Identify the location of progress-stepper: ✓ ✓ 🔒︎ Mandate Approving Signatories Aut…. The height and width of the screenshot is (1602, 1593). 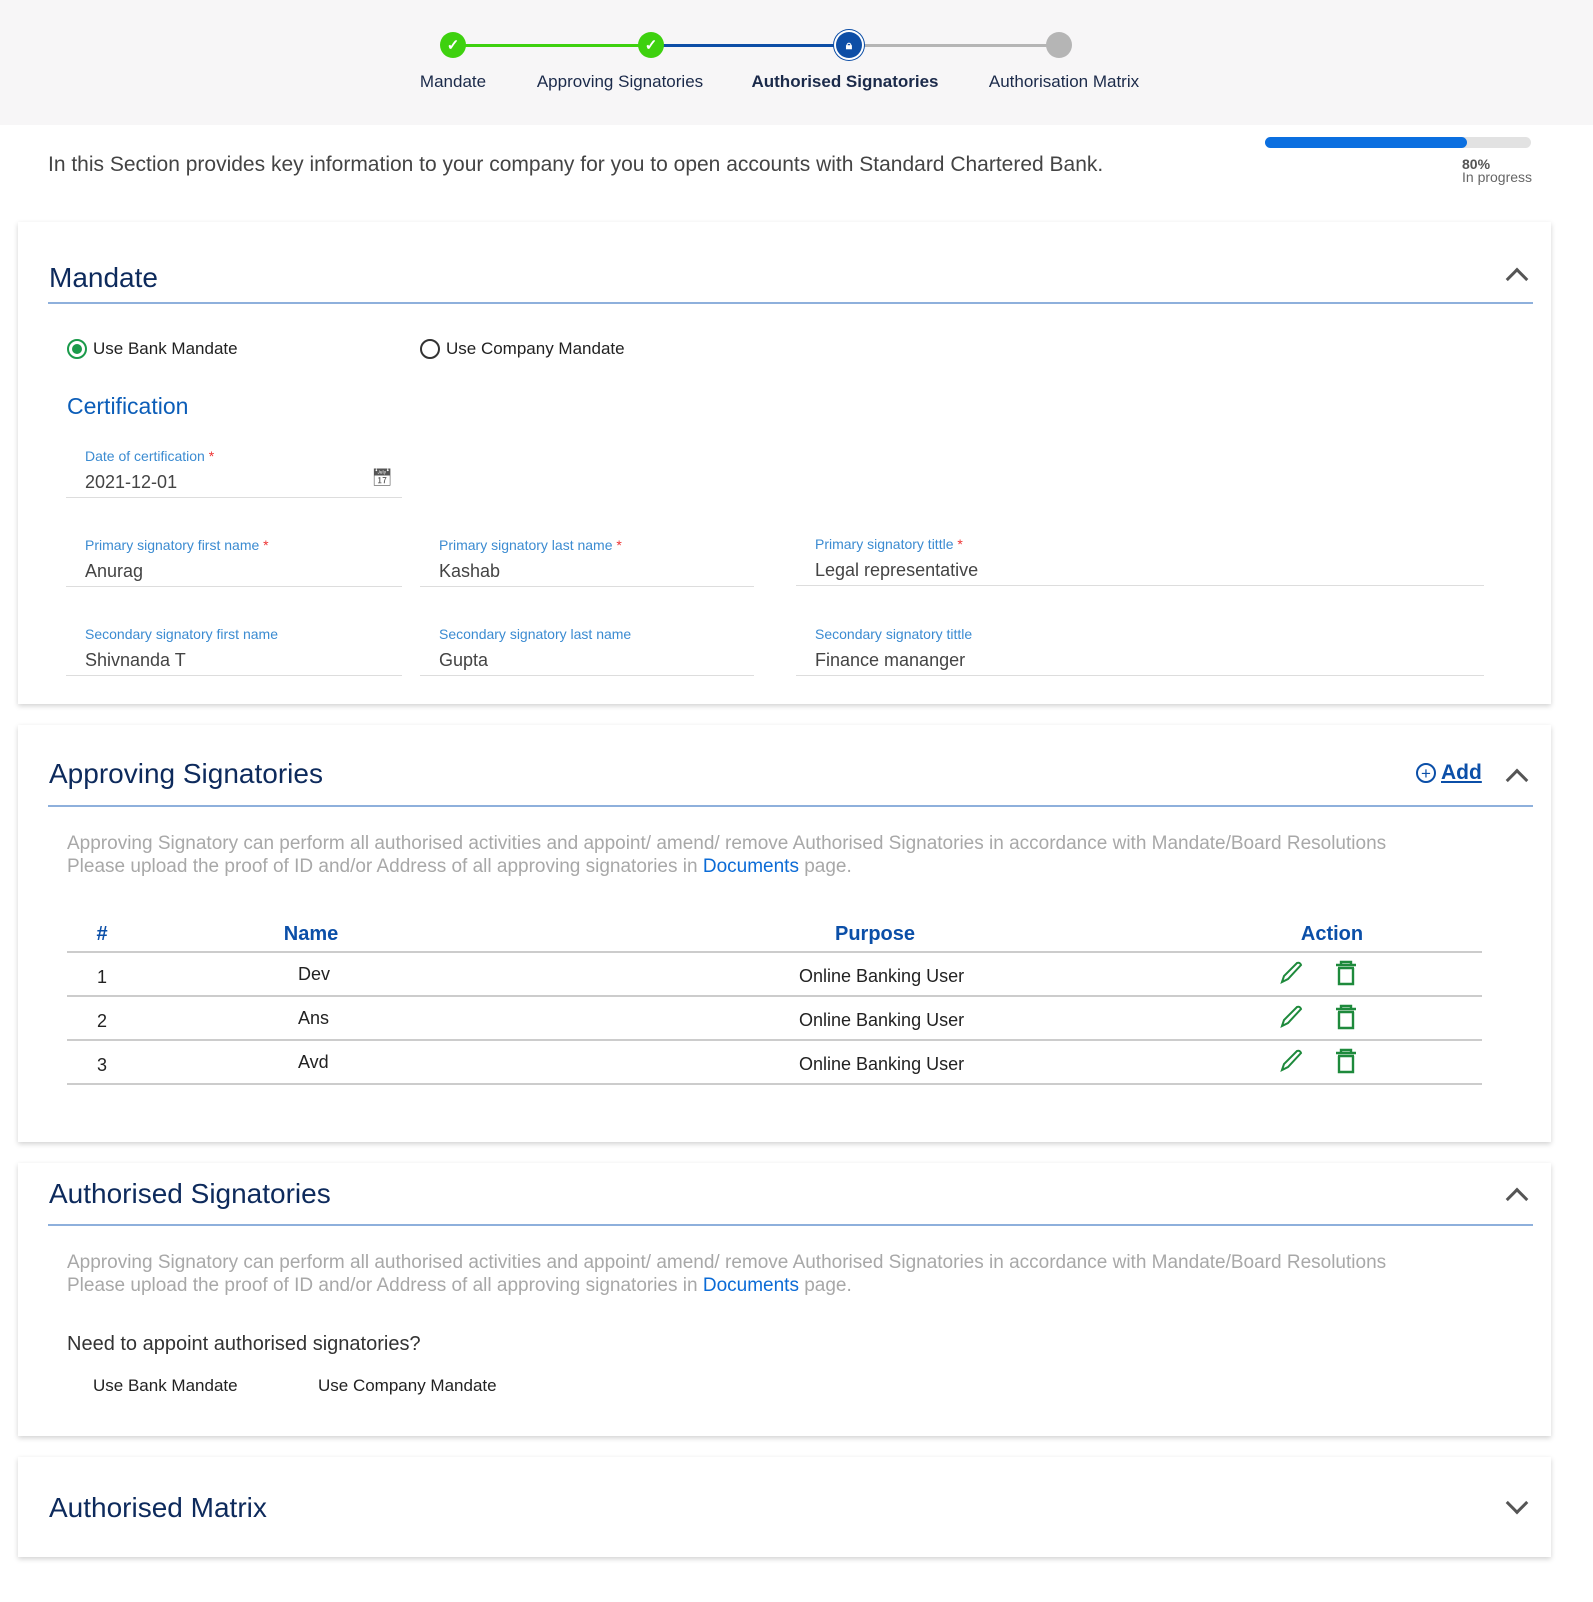
(796, 62).